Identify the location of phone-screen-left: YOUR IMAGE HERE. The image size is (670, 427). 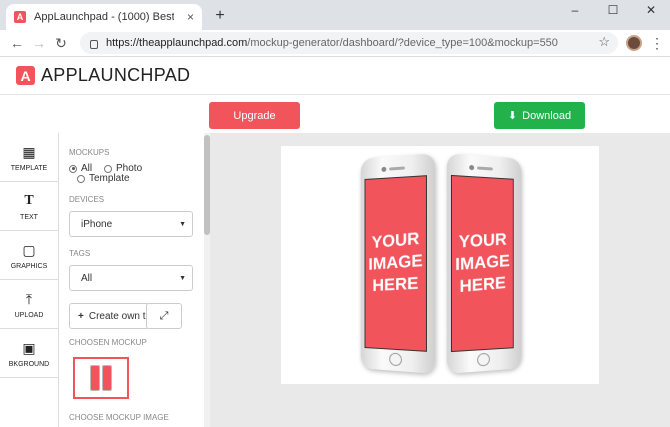
(395, 263).